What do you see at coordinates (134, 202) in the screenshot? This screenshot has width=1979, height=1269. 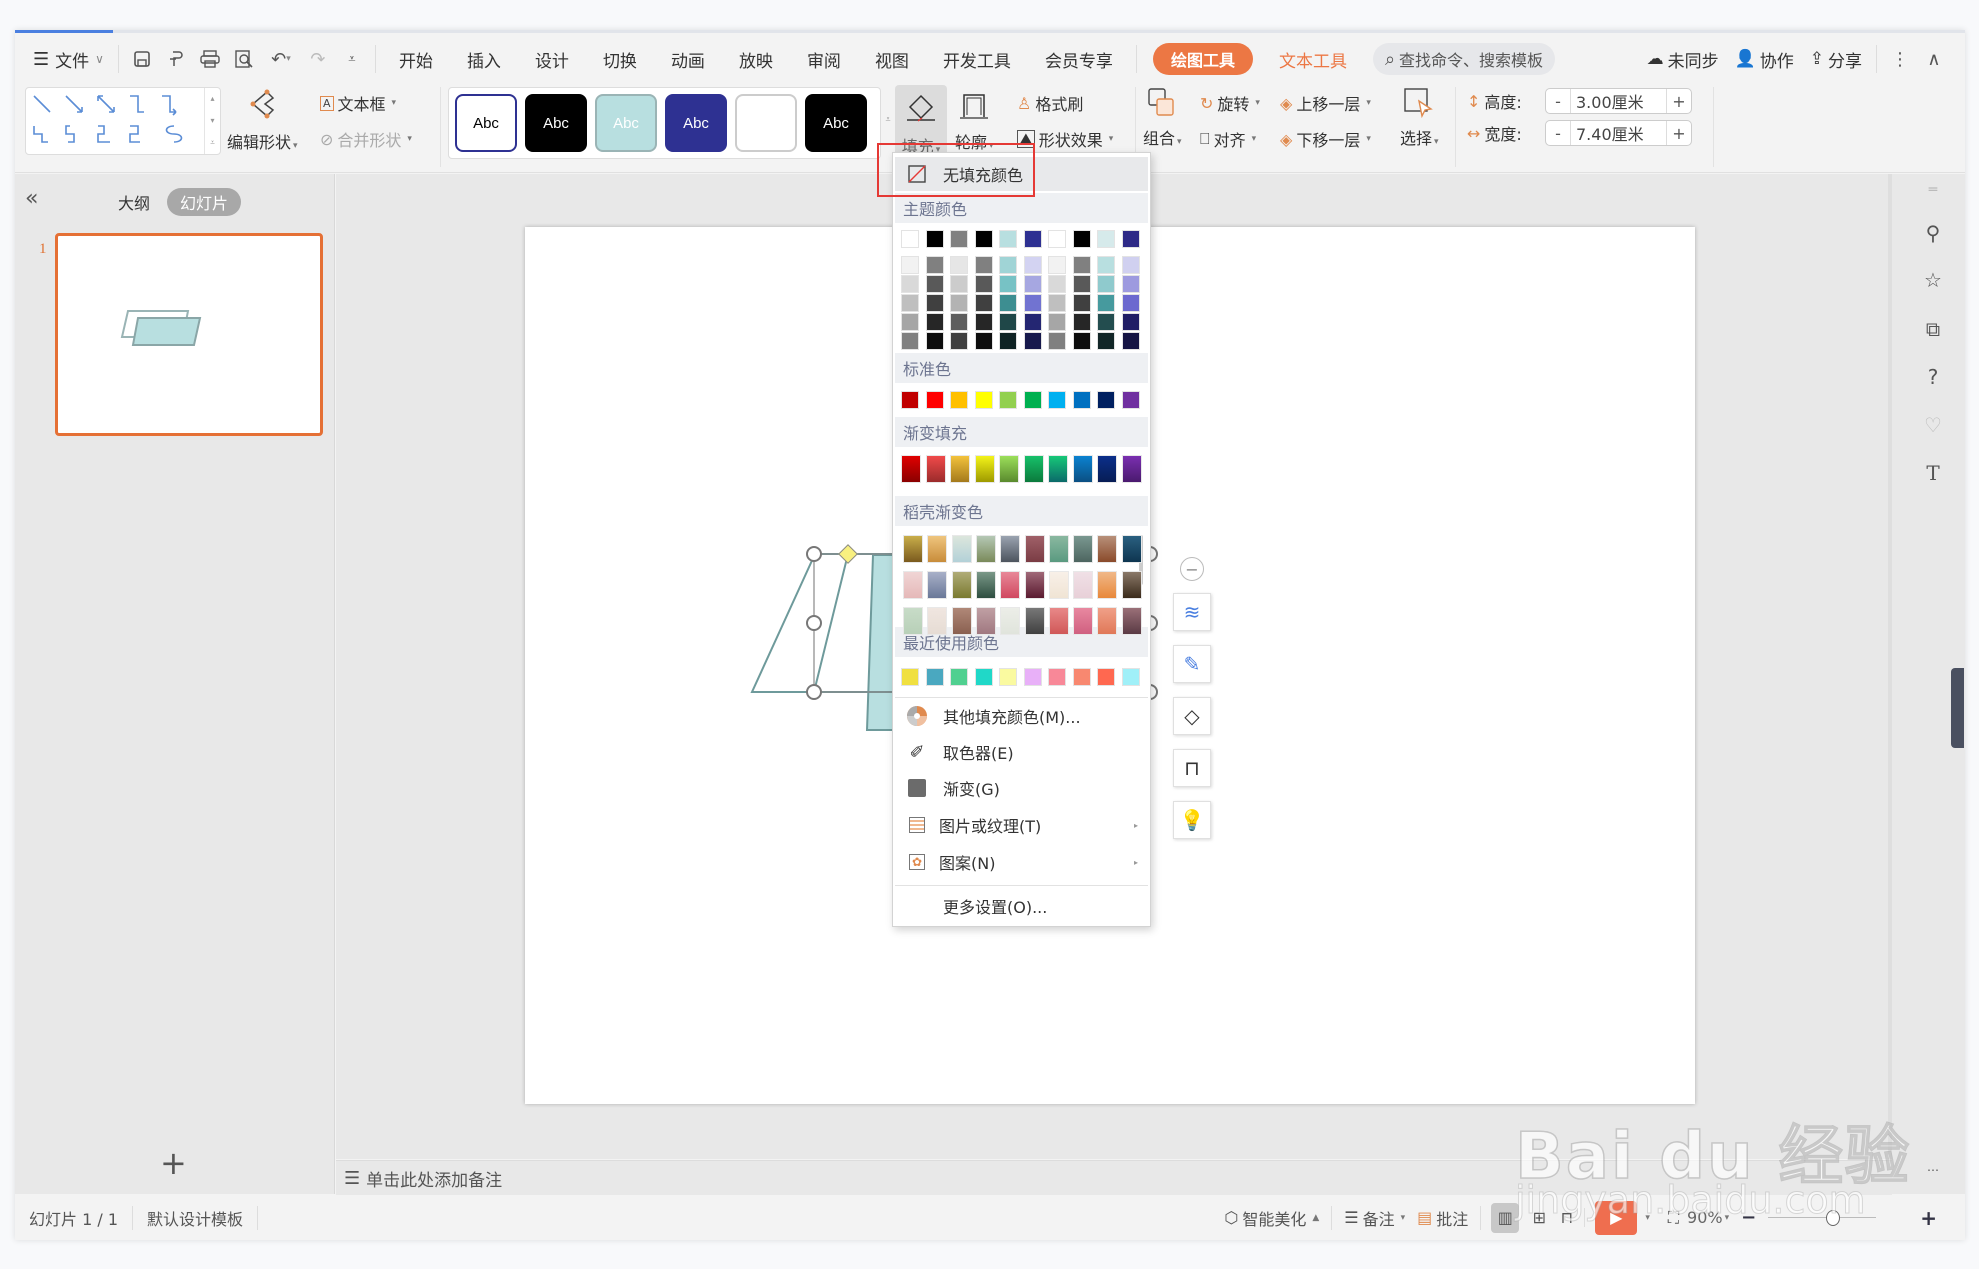 I see `tab-outline: 大纲` at bounding box center [134, 202].